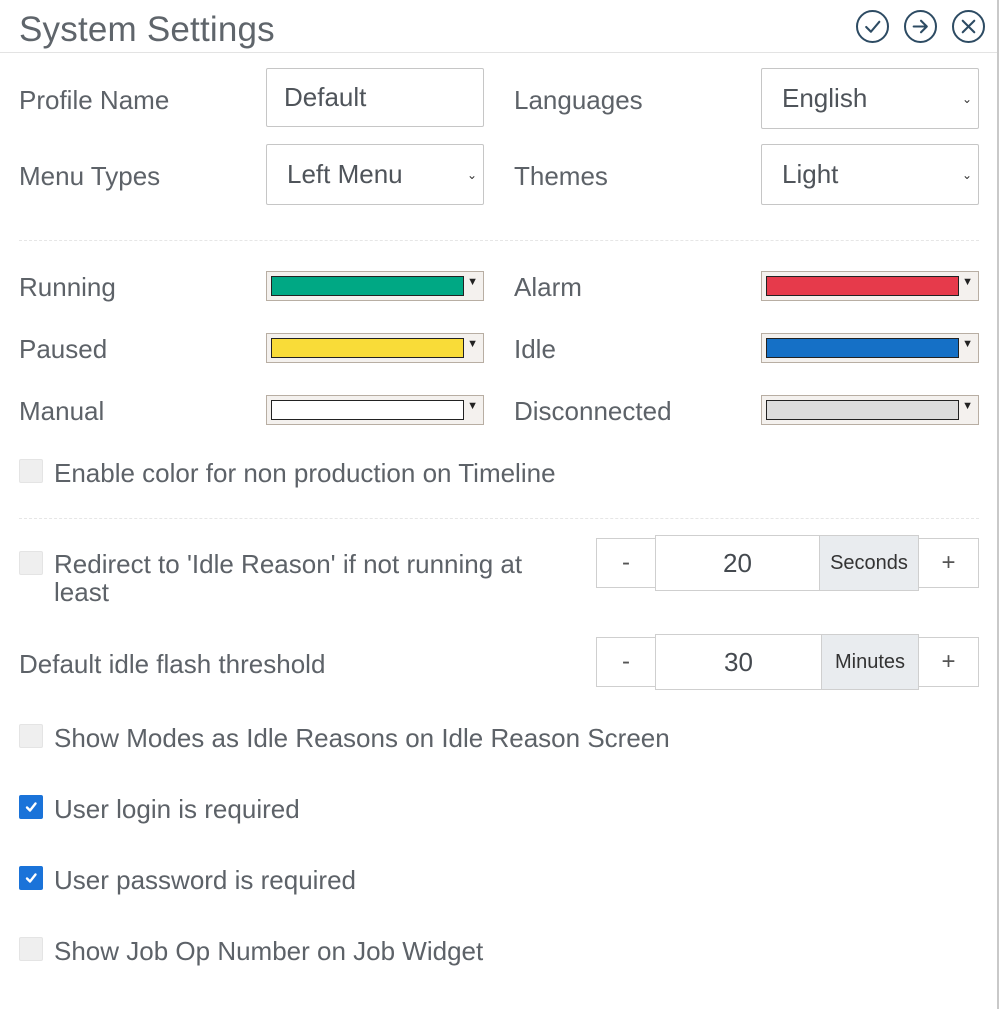  What do you see at coordinates (535, 349) in the screenshot?
I see `idle-label: Idle` at bounding box center [535, 349].